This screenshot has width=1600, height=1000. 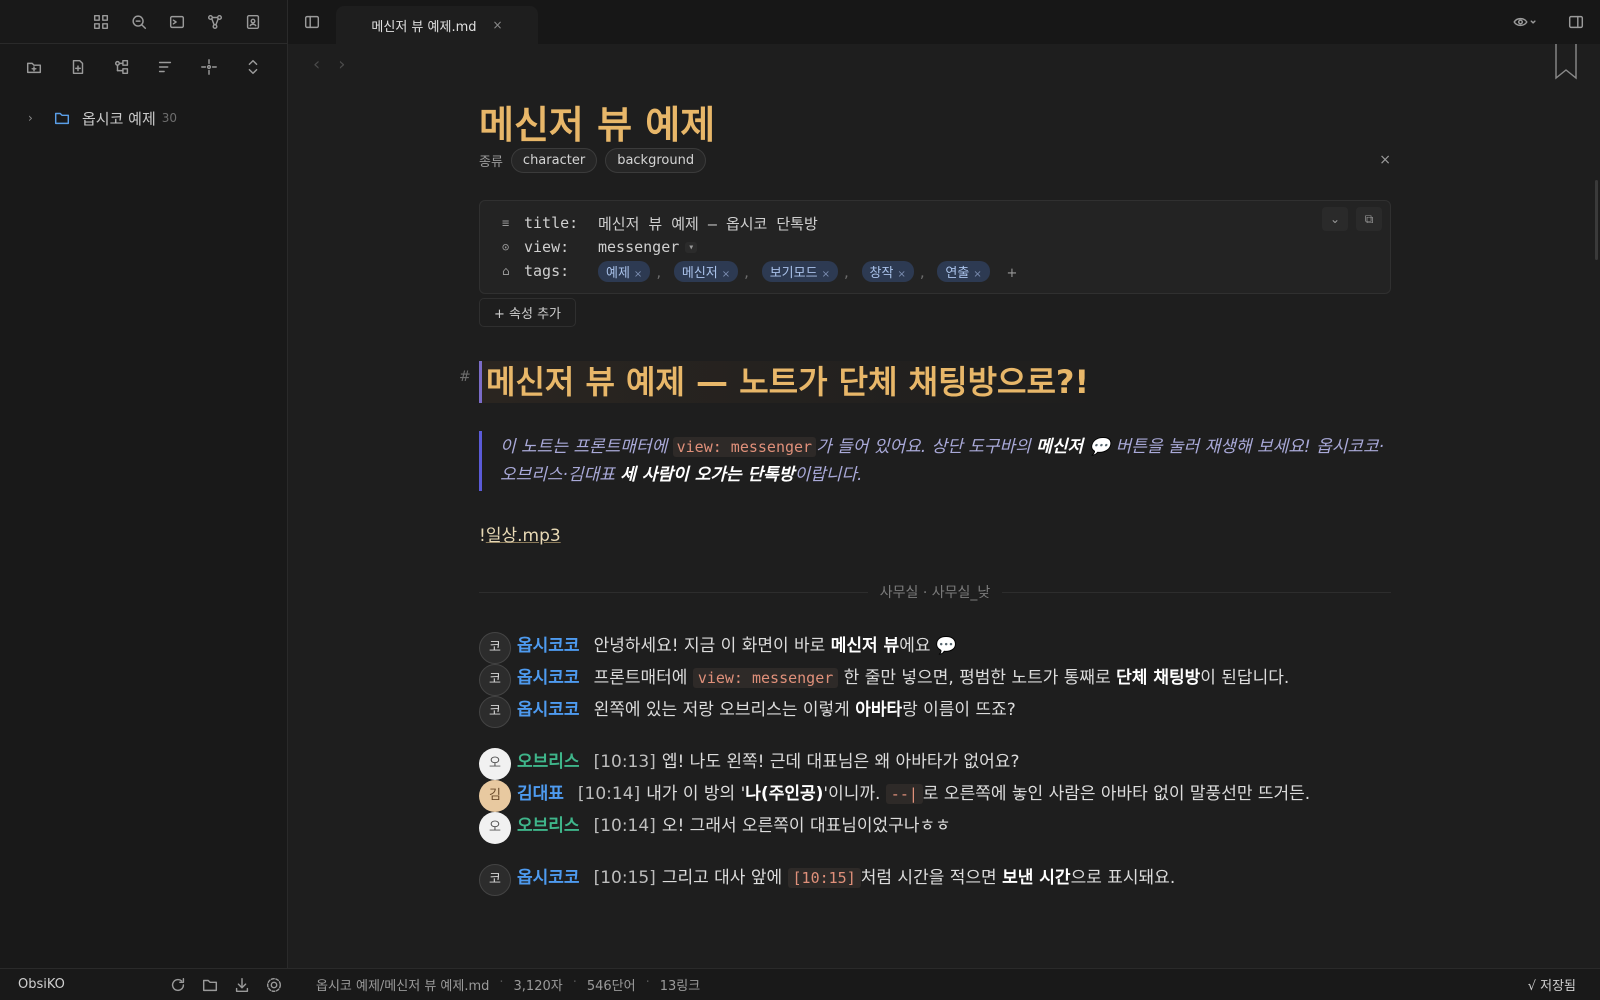 What do you see at coordinates (177, 22) in the screenshot?
I see `terminal-icon` at bounding box center [177, 22].